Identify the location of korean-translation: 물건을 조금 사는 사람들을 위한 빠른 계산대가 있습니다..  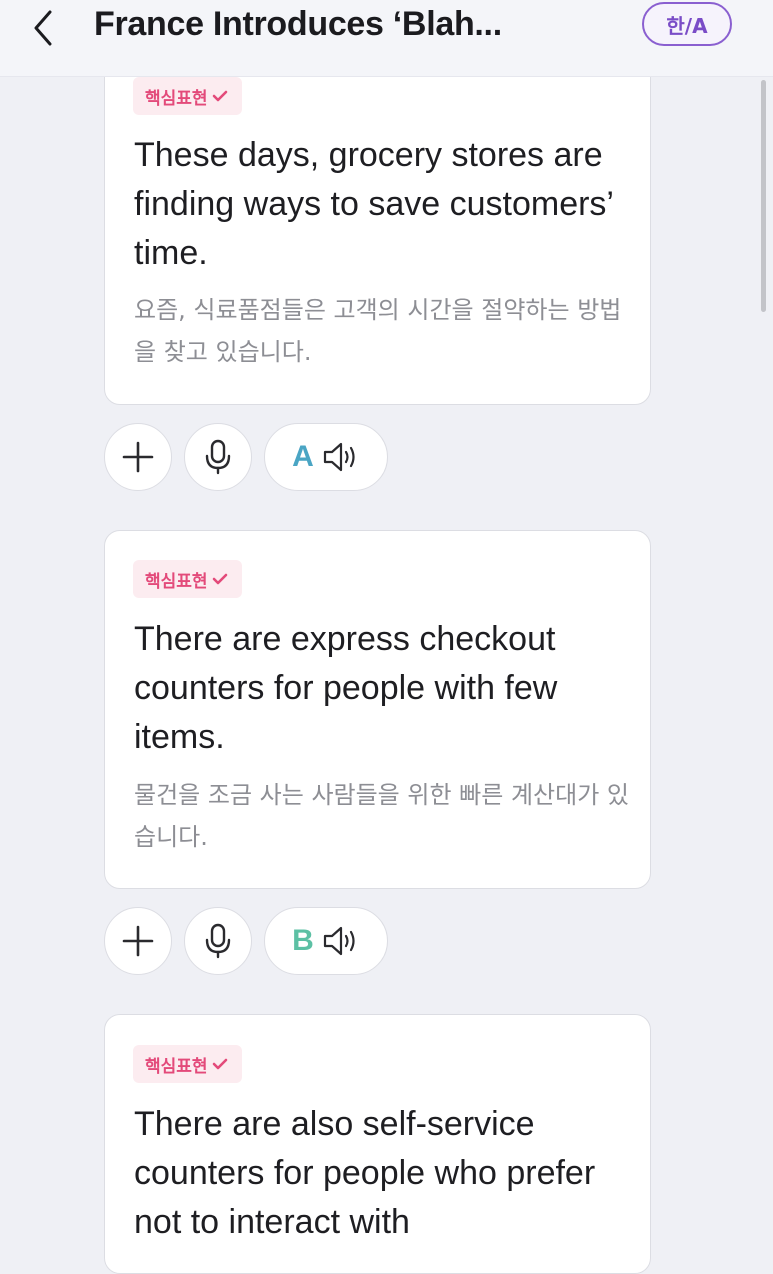
(382, 816).